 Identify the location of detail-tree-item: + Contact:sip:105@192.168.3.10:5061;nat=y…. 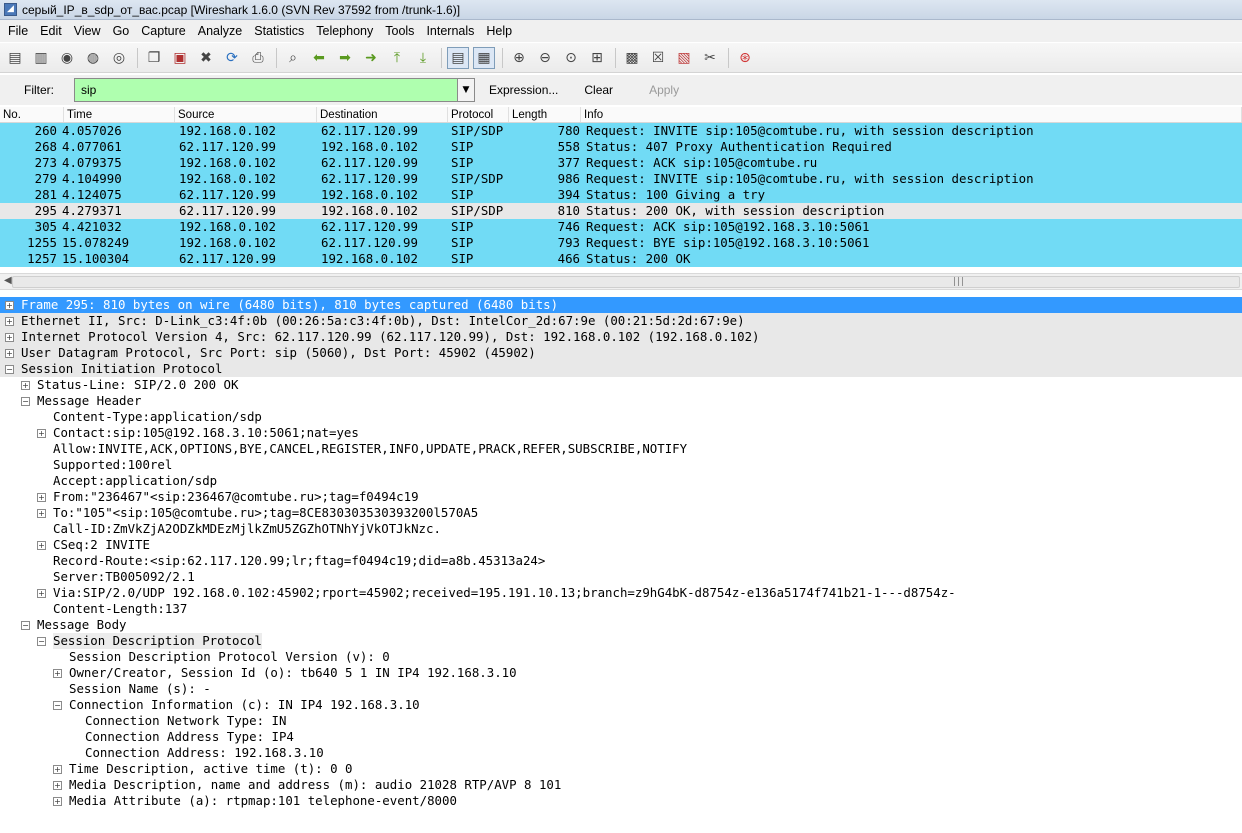
(621, 433).